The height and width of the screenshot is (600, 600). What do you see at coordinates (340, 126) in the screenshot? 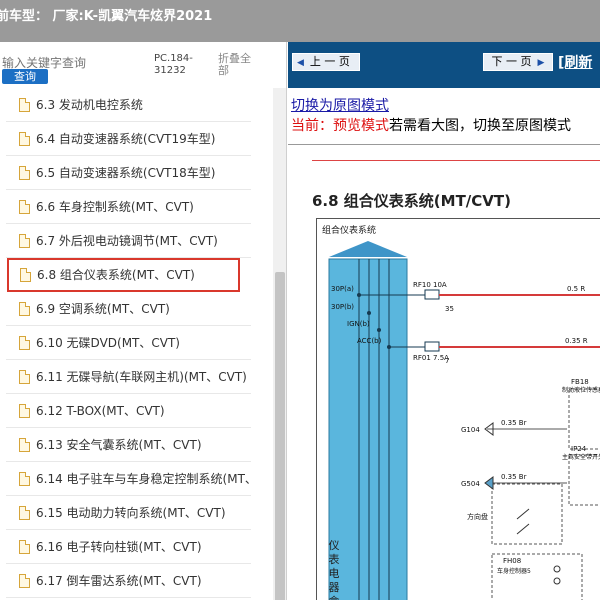
I see `status-prefix: 当前：预览模式` at bounding box center [340, 126].